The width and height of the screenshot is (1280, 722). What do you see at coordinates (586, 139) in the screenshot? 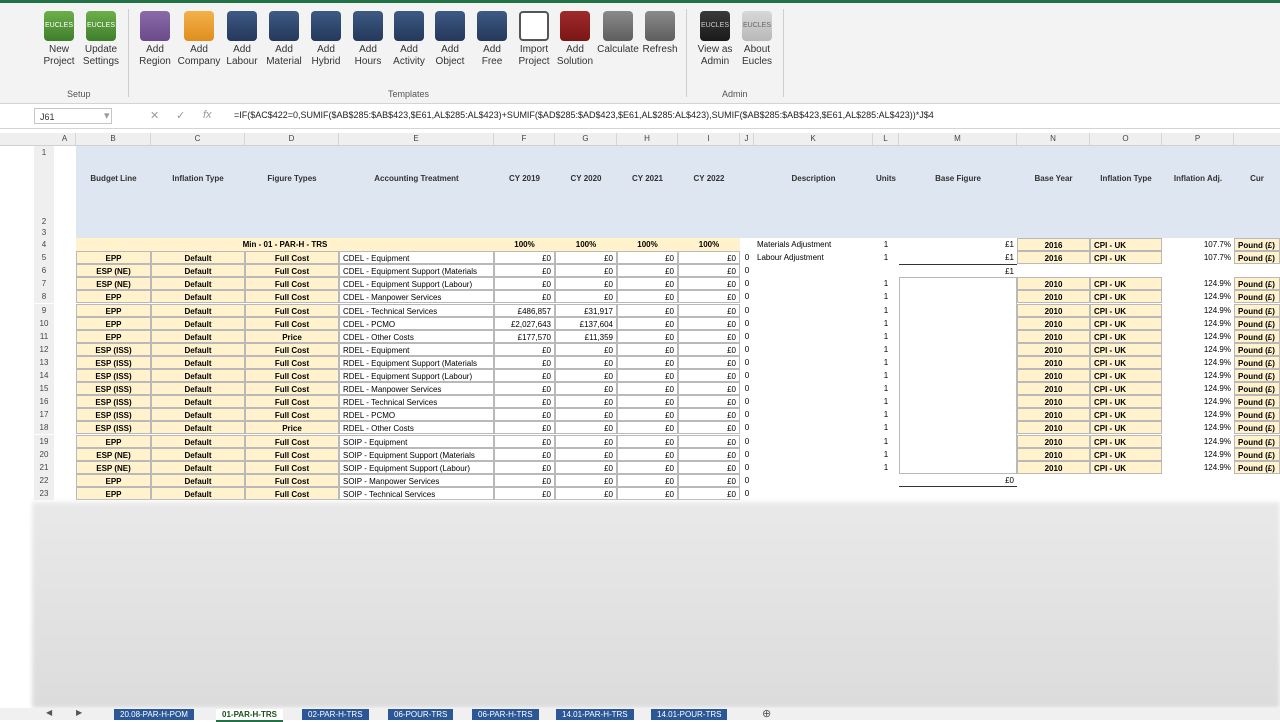
I see `column-header-g: G` at bounding box center [586, 139].